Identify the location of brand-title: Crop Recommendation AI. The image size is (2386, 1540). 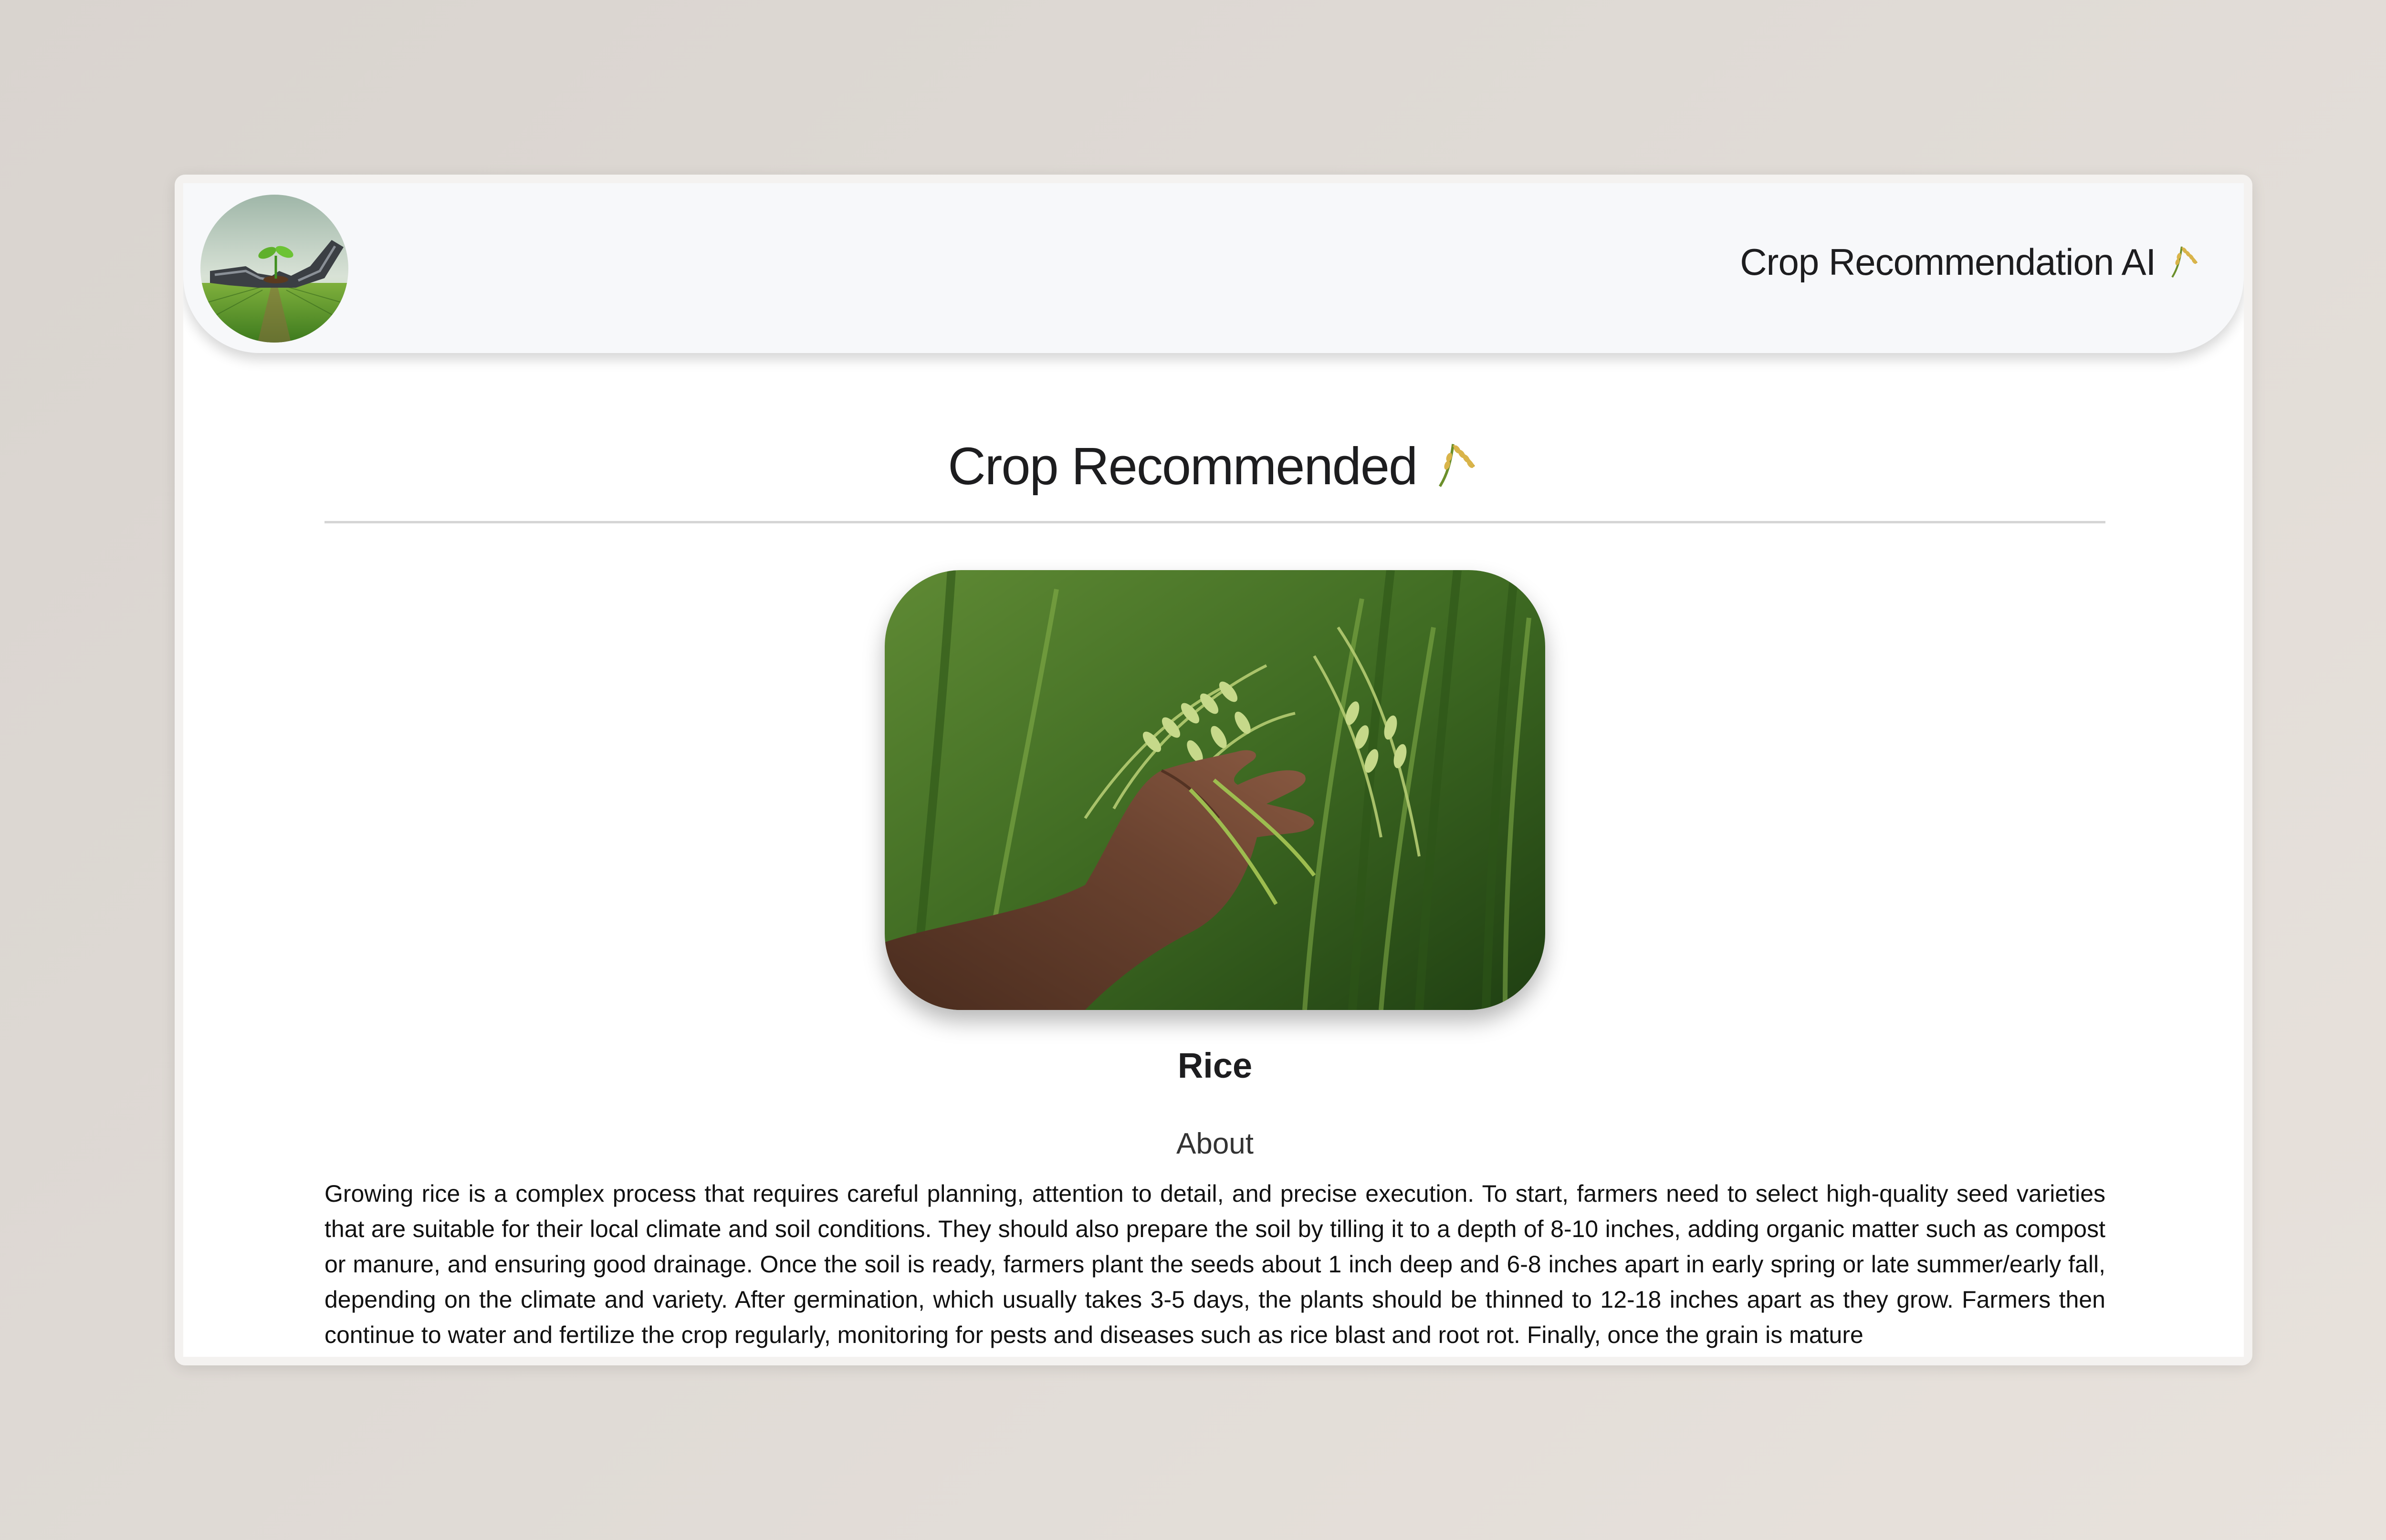
(1972, 264).